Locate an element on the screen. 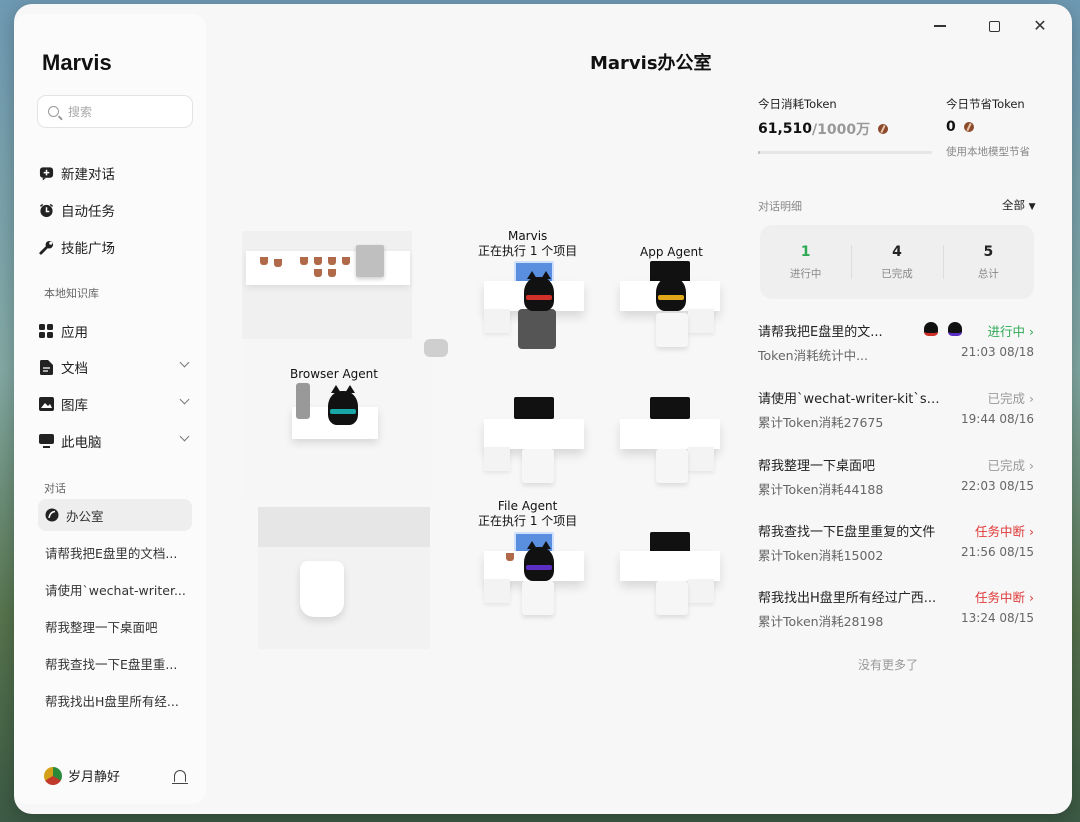 This screenshot has height=822, width=1080. today-saved-value: 0 is located at coordinates (960, 127).